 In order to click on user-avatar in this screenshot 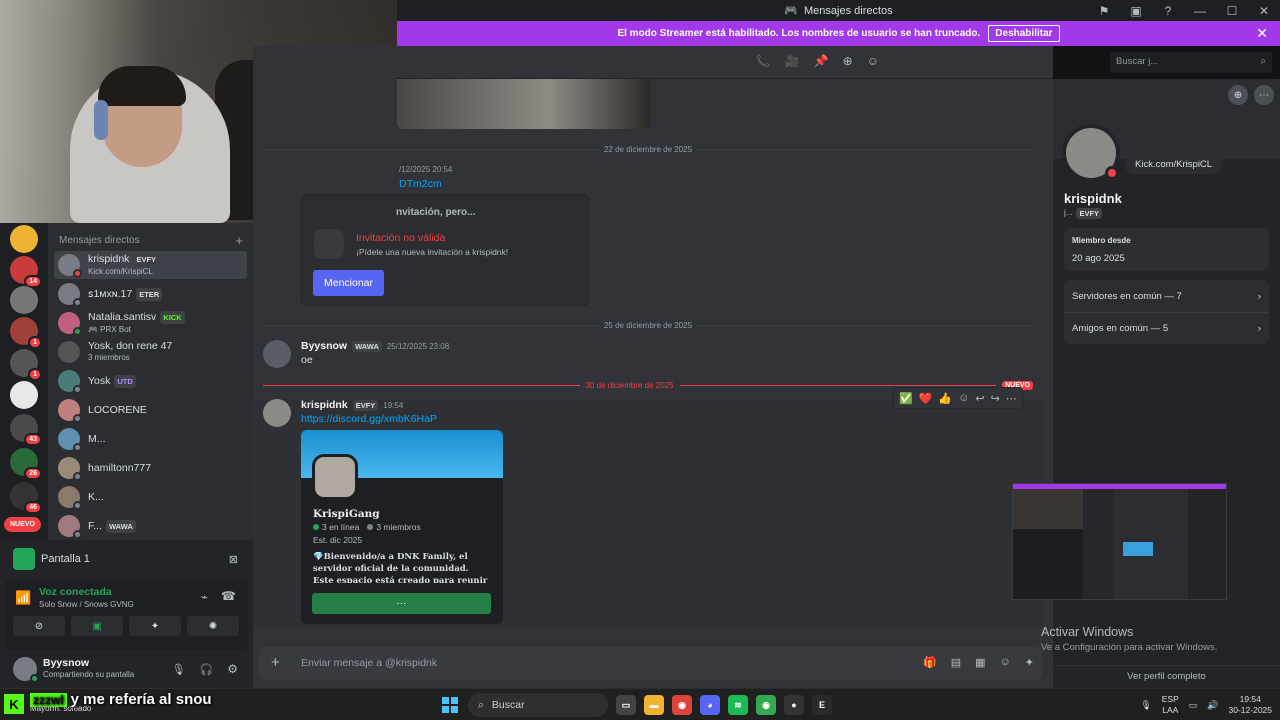, I will do `click(26, 670)`.